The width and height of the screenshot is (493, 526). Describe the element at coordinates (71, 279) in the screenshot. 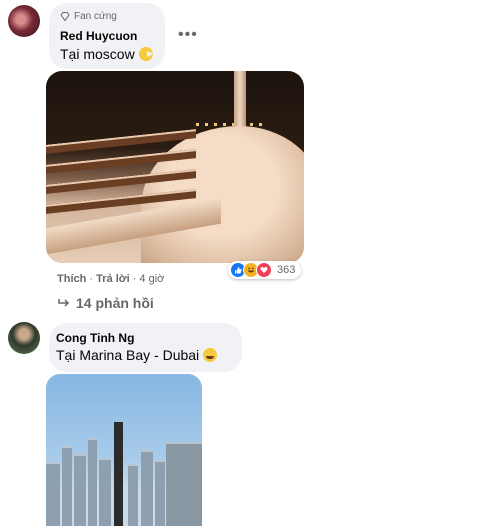

I see `like-action: Thích` at that location.